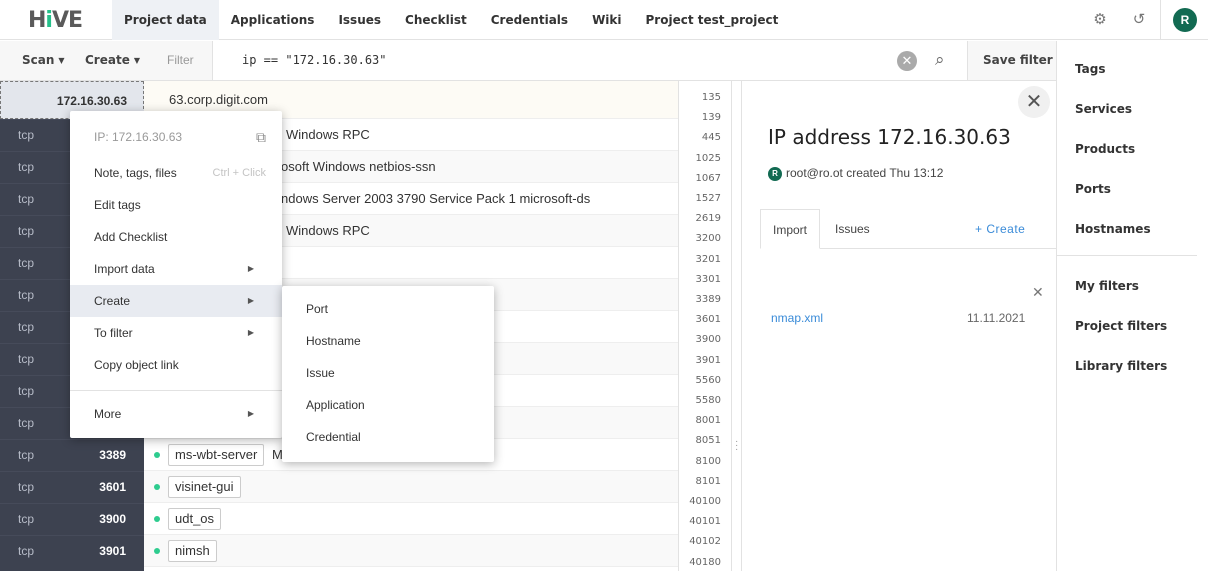 The height and width of the screenshot is (571, 1208). What do you see at coordinates (176, 365) in the screenshot?
I see `menu-item-copy-object-link: Copy object link` at bounding box center [176, 365].